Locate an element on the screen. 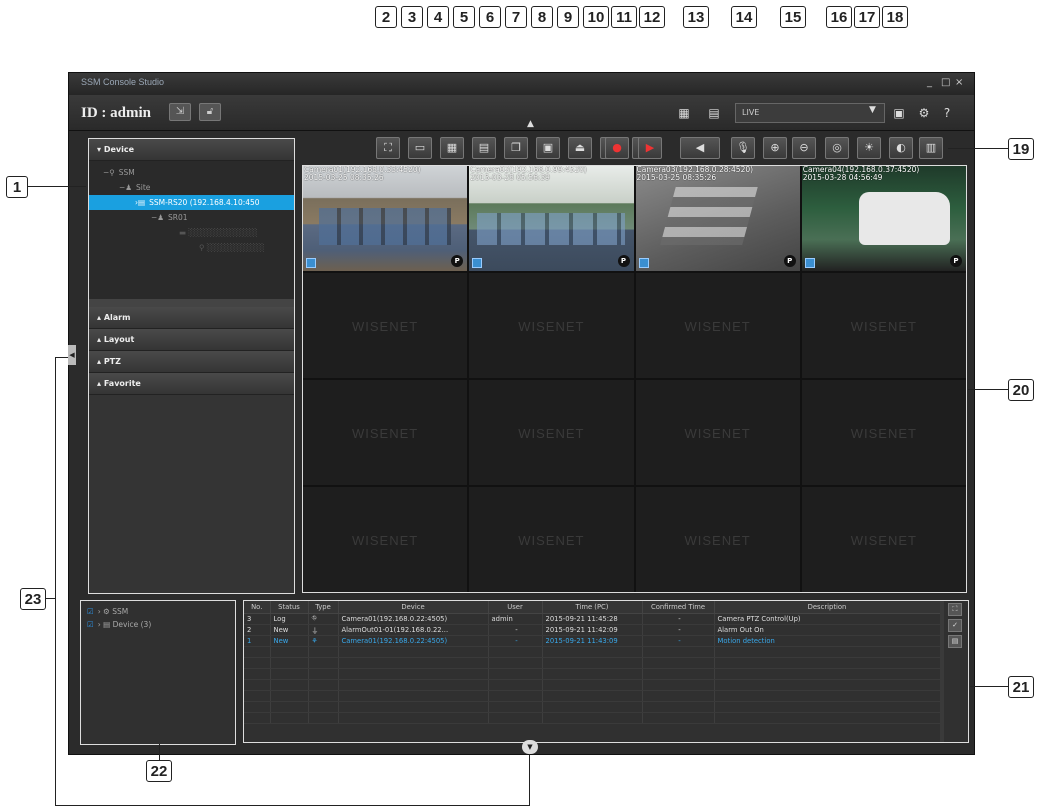  app-title: SSM Console Studio is located at coordinates (123, 82).